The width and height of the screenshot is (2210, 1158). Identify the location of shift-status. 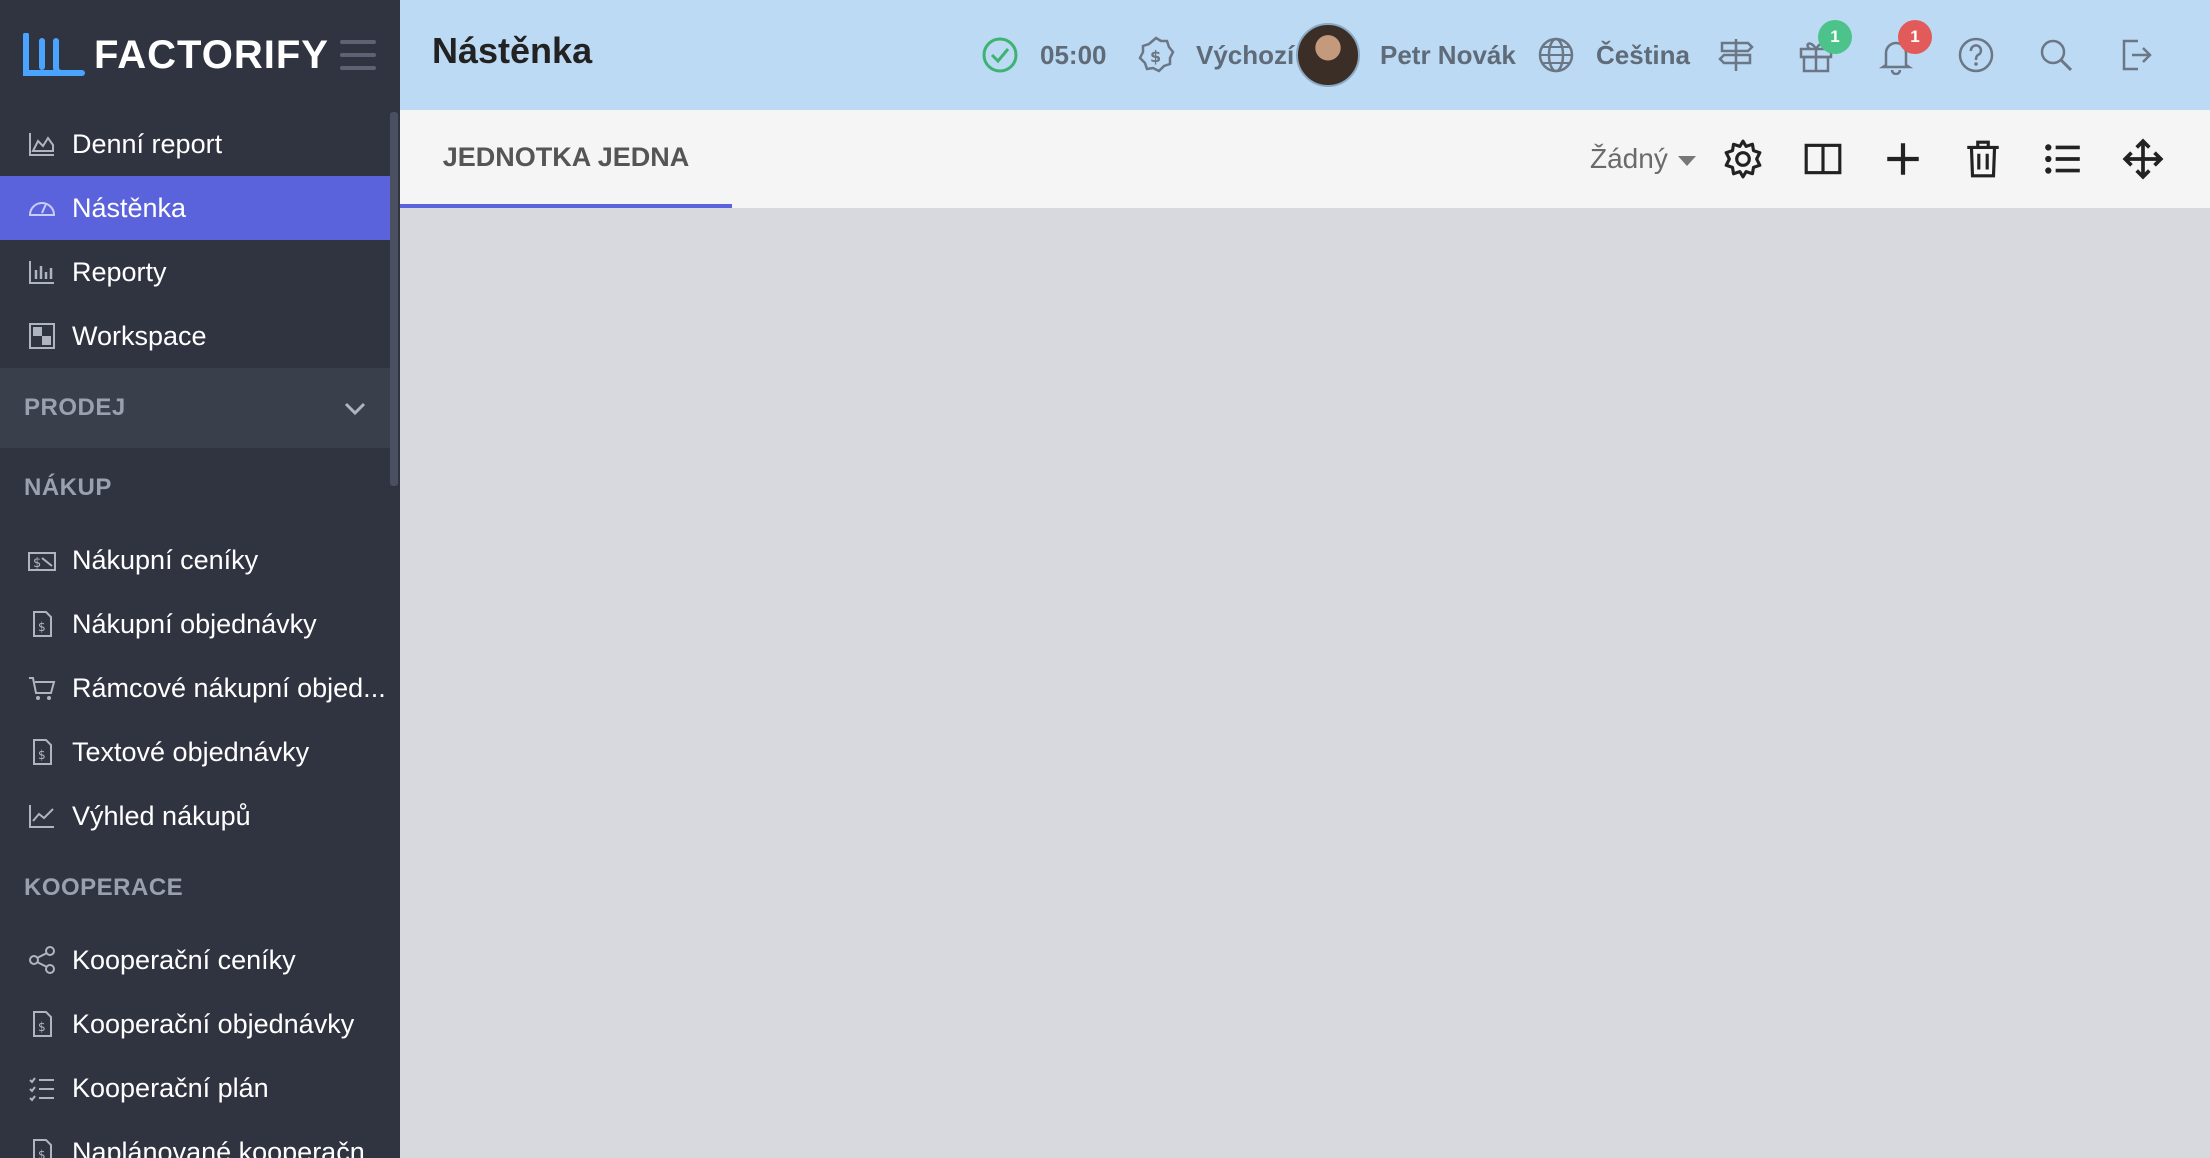
(1000, 55).